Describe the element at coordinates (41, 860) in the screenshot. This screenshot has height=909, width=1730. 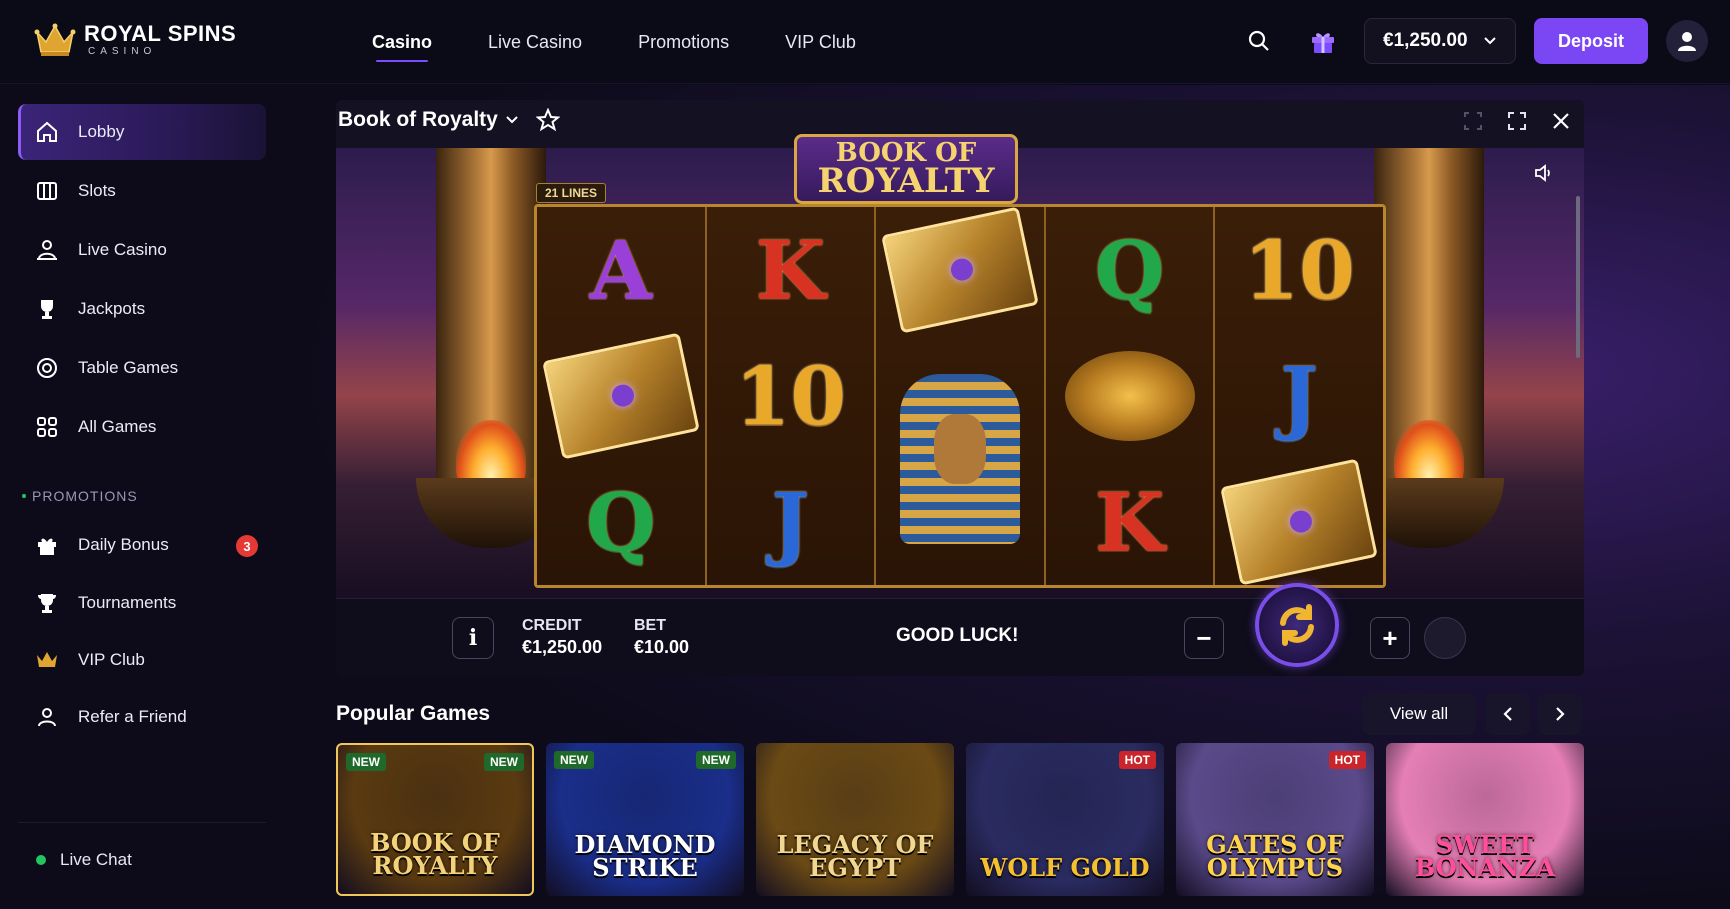
I see `online-status-dot` at that location.